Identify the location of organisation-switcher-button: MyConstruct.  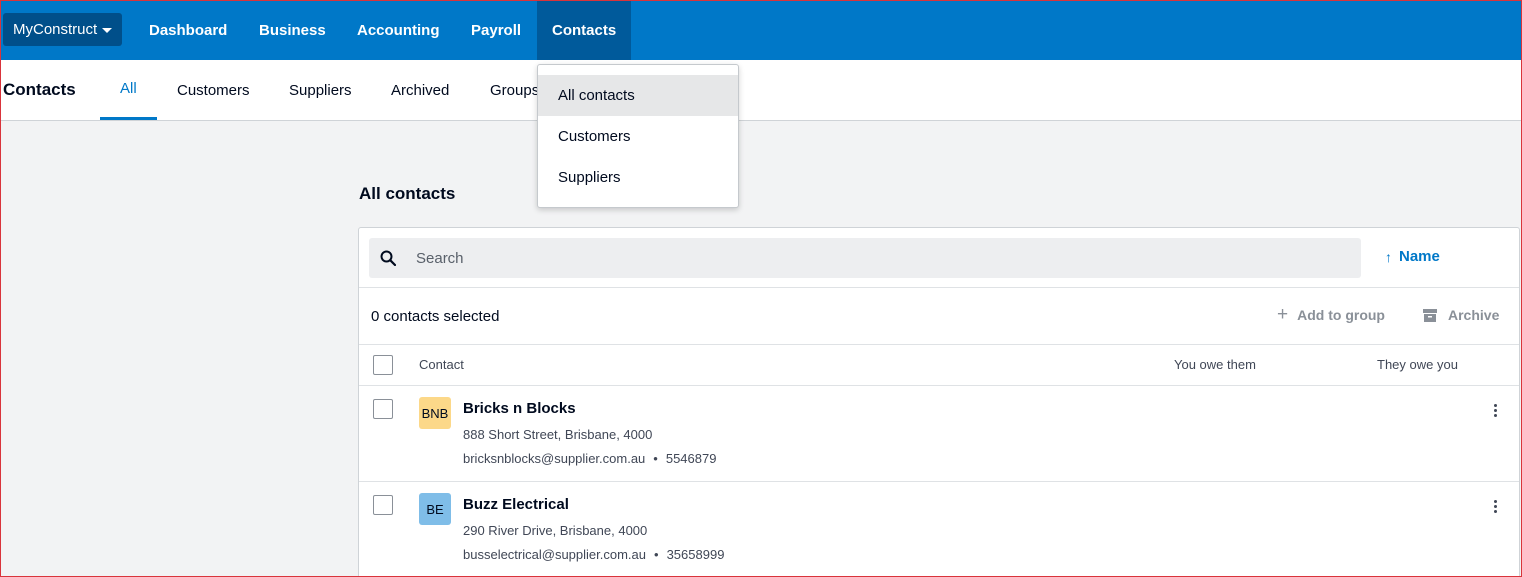
(62, 29).